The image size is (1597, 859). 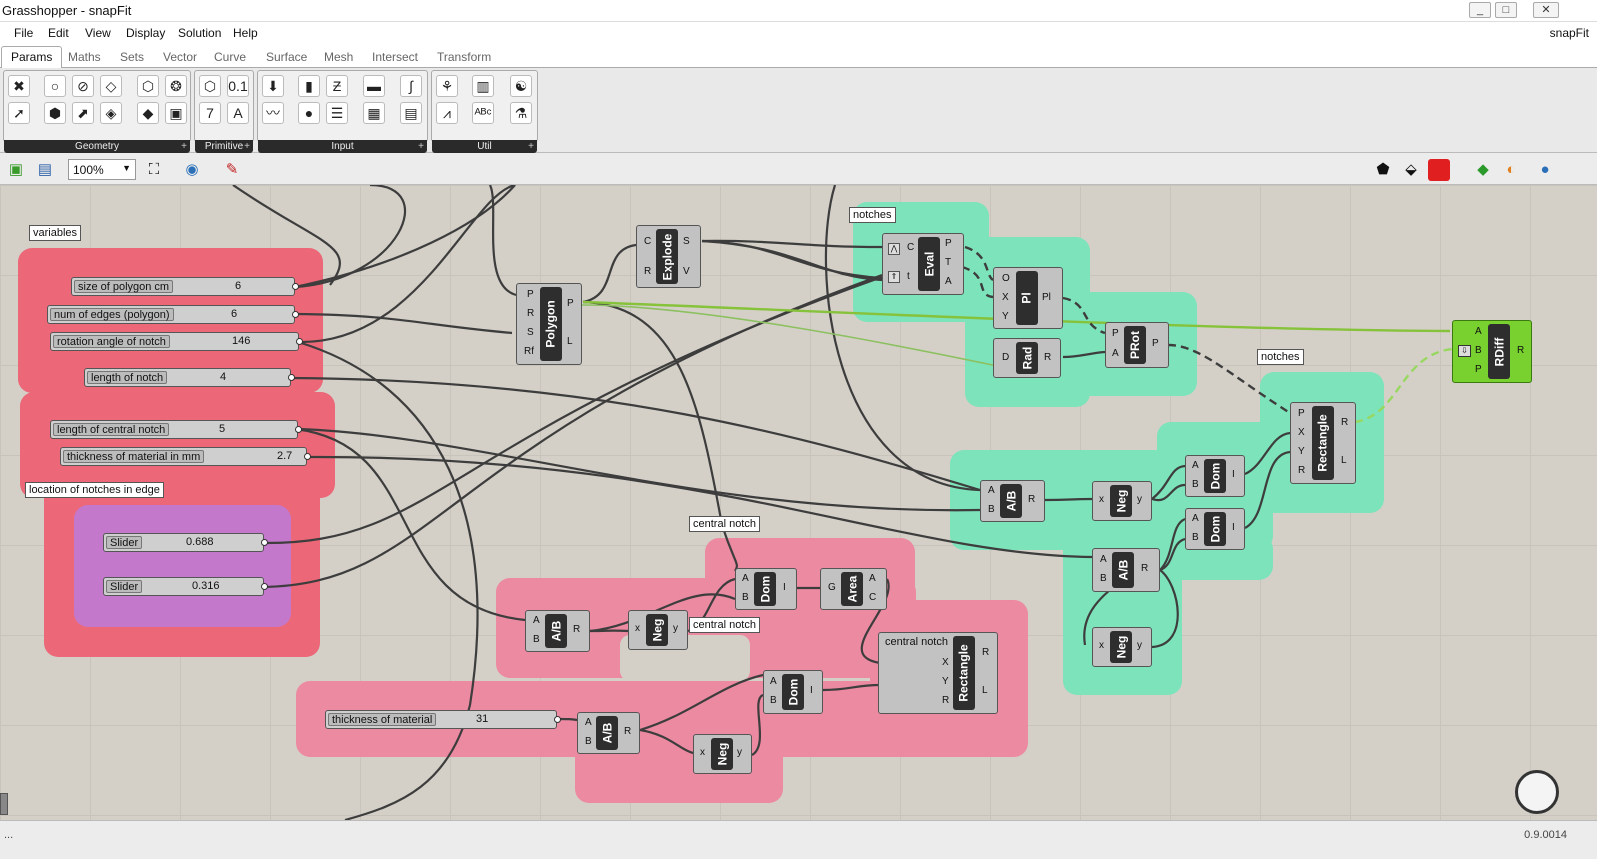 What do you see at coordinates (1028, 298) in the screenshot?
I see `plane-component: O X Y Pl Pl` at bounding box center [1028, 298].